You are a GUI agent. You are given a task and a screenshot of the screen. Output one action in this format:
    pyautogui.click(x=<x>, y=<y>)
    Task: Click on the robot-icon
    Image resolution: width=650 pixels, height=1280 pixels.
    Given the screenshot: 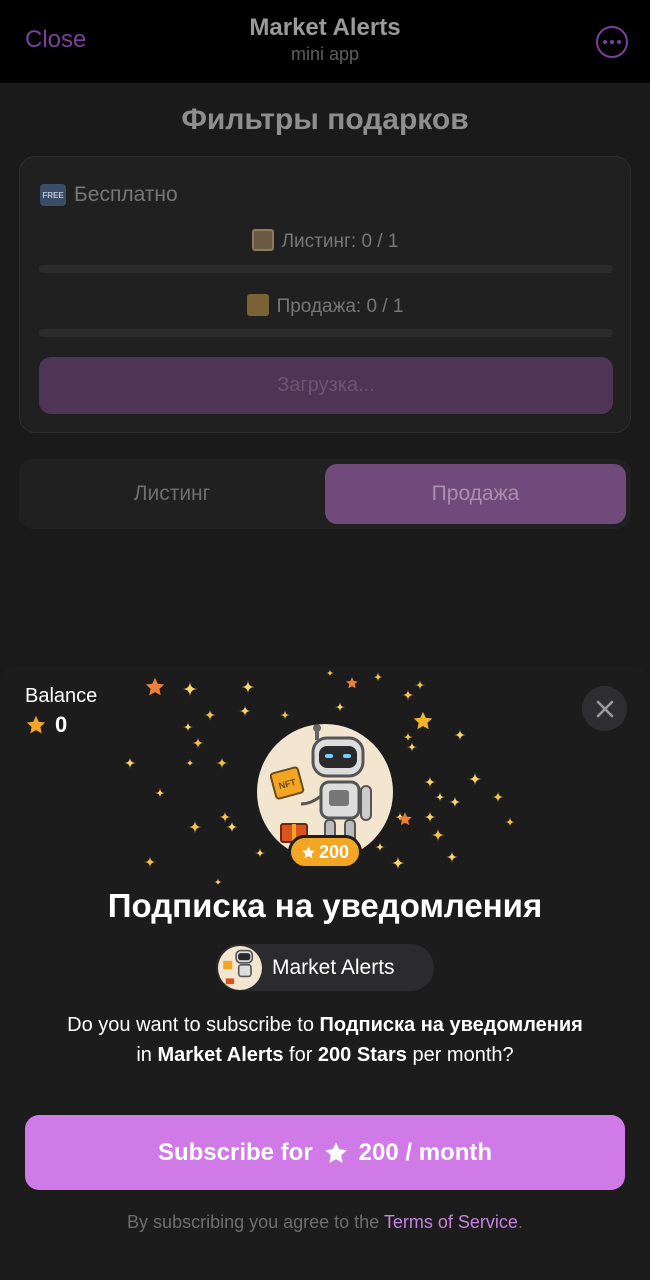 What is the action you would take?
    pyautogui.click(x=238, y=966)
    